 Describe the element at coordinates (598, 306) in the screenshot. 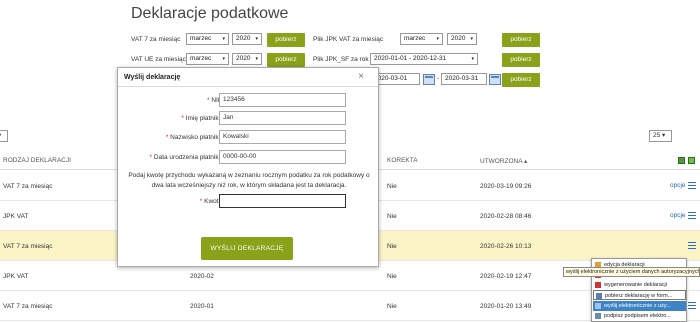

I see `send-icon` at that location.